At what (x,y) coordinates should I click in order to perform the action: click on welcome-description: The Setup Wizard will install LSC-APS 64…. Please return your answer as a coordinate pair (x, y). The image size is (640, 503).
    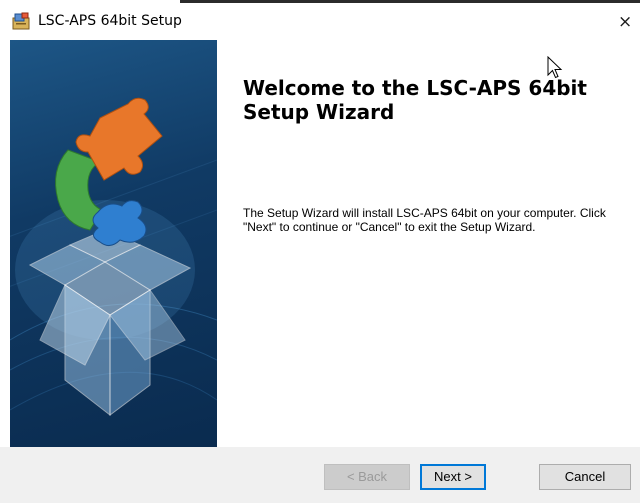
    Looking at the image, I should click on (424, 220).